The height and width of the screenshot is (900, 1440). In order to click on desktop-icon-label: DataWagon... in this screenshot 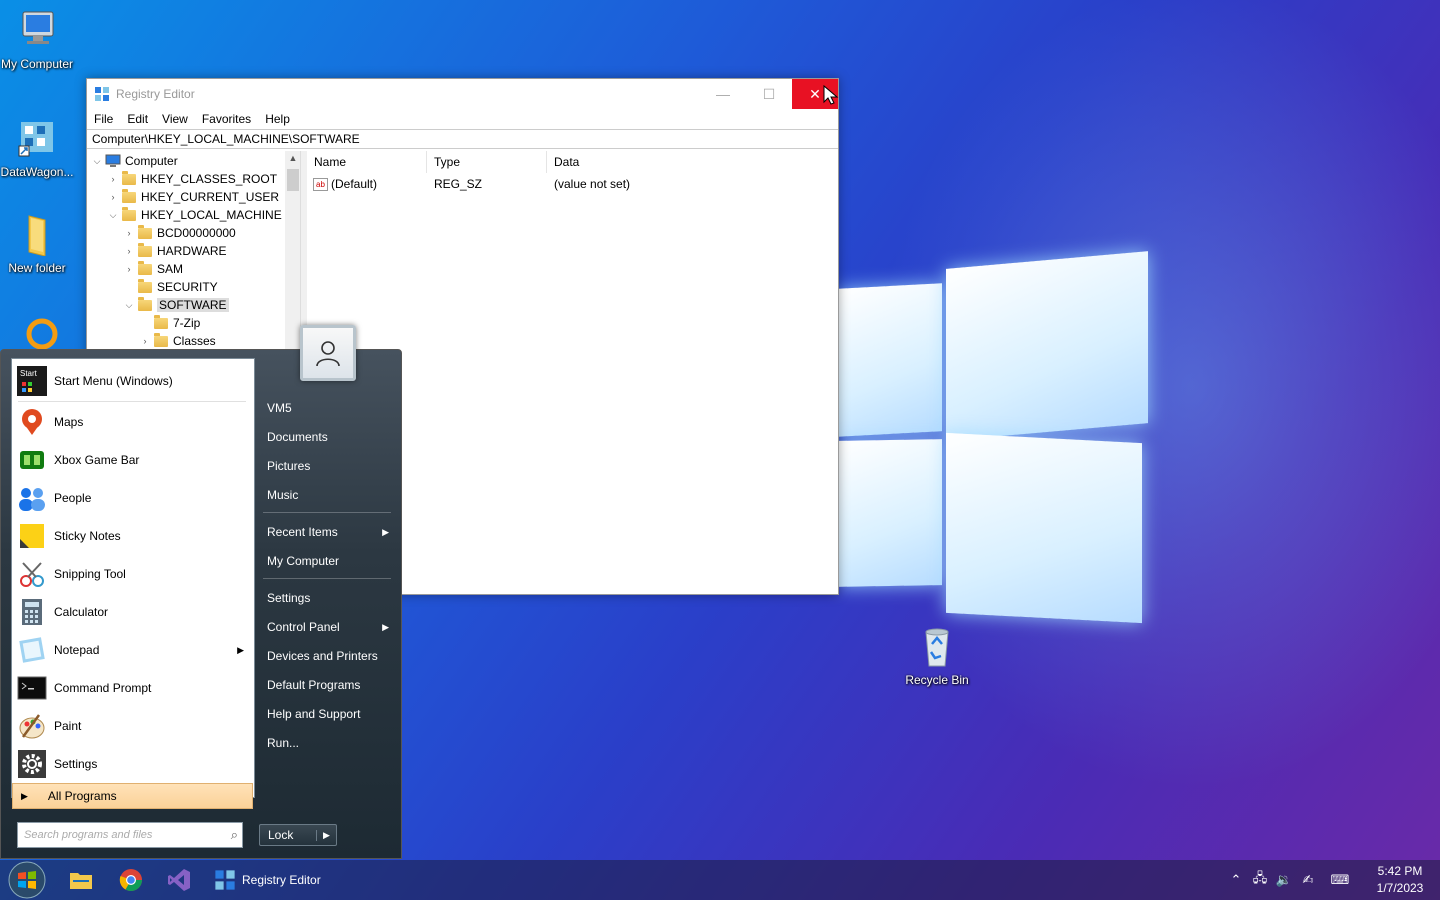, I will do `click(37, 172)`.